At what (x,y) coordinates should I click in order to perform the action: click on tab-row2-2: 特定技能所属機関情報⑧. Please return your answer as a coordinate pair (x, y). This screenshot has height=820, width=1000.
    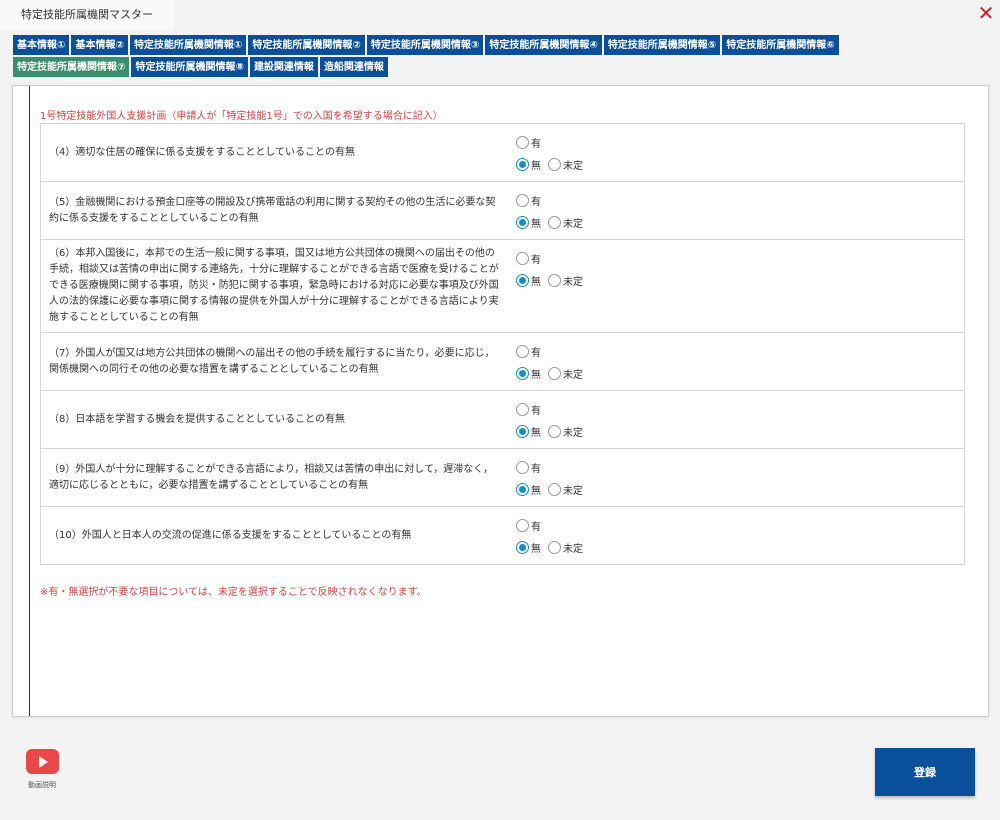
    Looking at the image, I should click on (189, 67).